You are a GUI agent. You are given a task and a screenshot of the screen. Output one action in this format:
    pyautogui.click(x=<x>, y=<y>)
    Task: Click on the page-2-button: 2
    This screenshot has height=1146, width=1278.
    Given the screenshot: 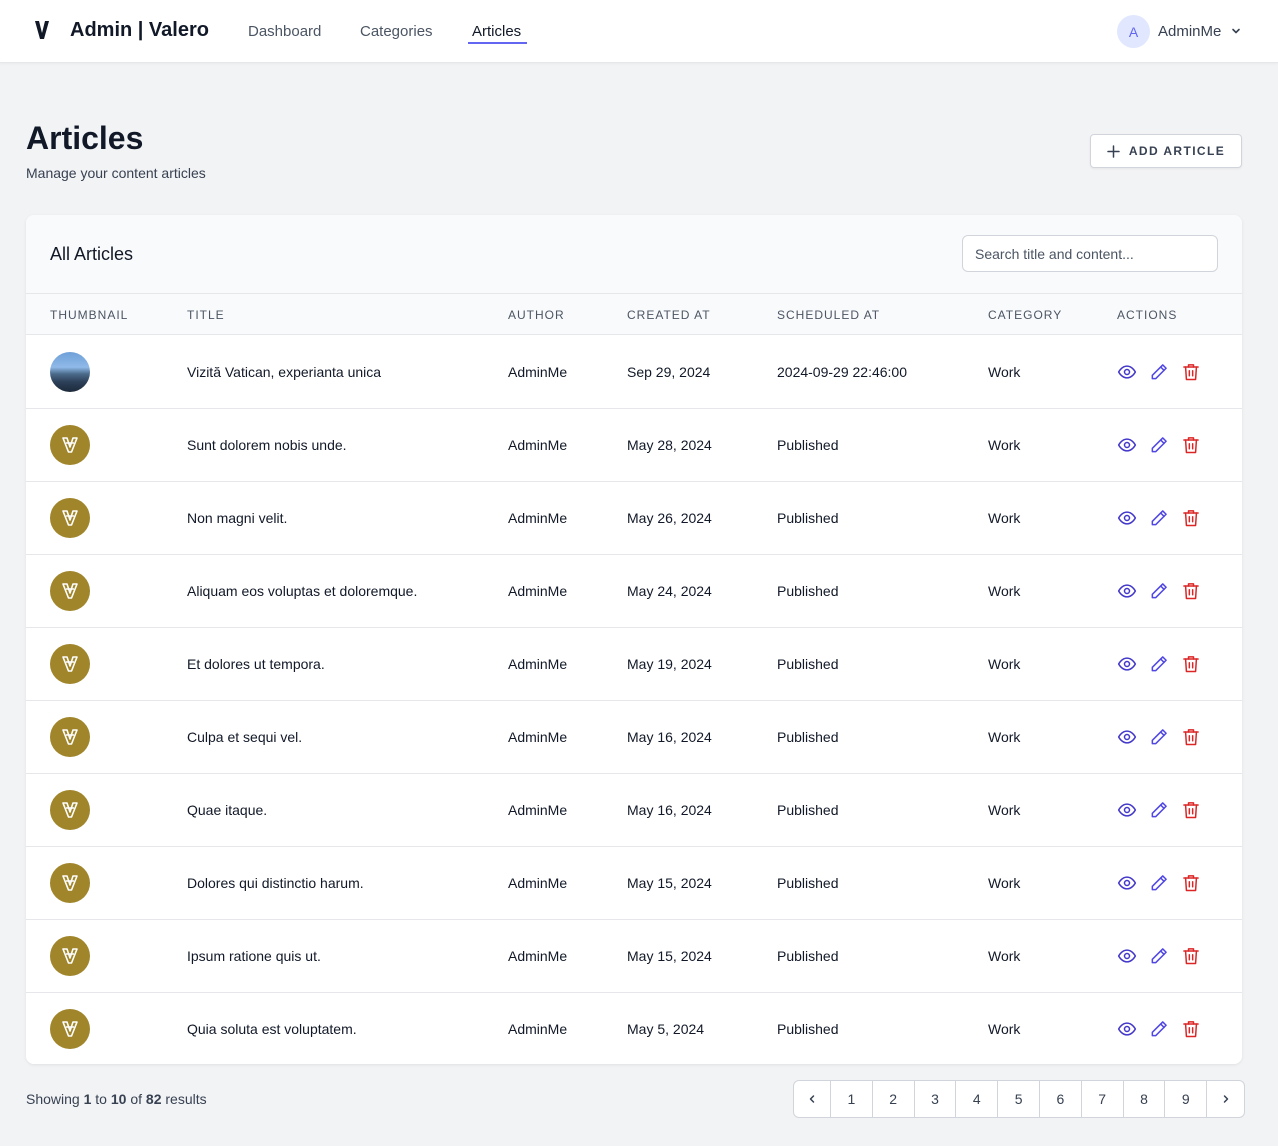 What is the action you would take?
    pyautogui.click(x=894, y=1099)
    